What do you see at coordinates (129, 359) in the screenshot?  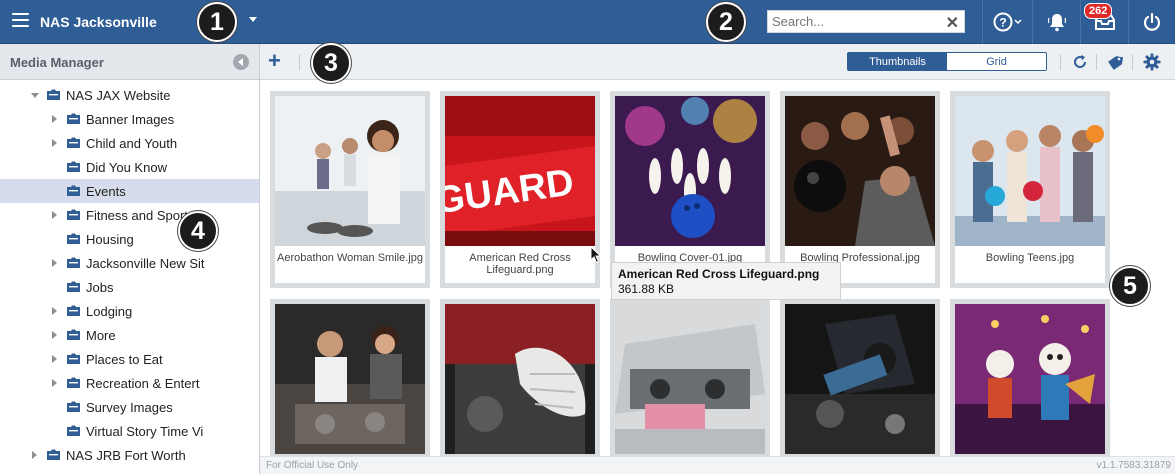 I see `tree-item: Places to Eat` at bounding box center [129, 359].